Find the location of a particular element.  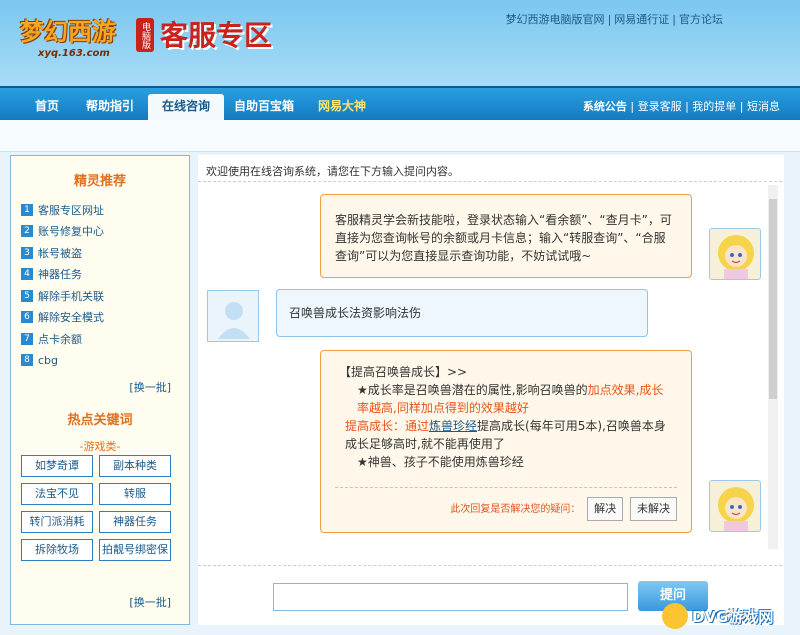

scrollbar-thumb is located at coordinates (773, 299).